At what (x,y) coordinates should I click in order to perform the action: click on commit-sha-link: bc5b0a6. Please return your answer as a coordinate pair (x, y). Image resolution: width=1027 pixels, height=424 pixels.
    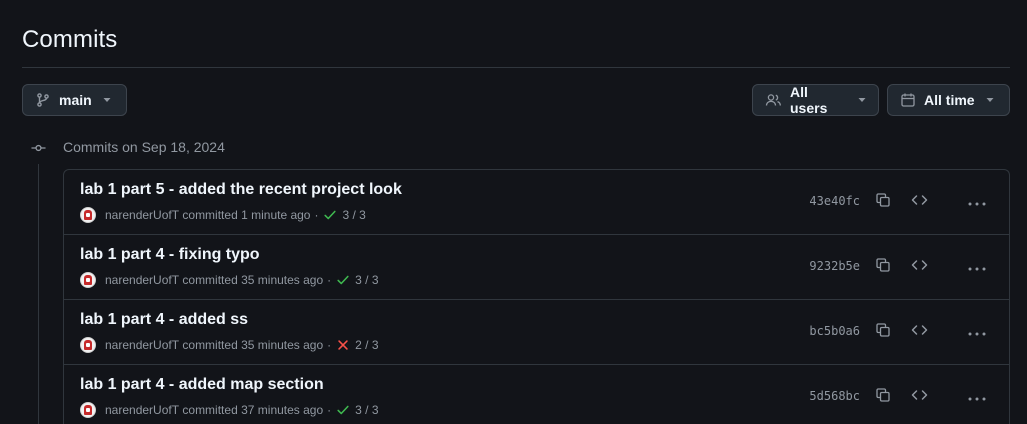
    Looking at the image, I should click on (834, 331).